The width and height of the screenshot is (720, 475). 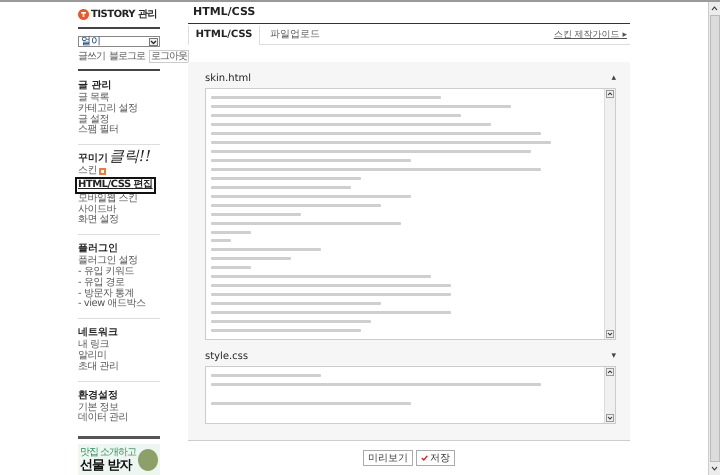 I want to click on sidebar-item: 스팸 필터, so click(x=98, y=130).